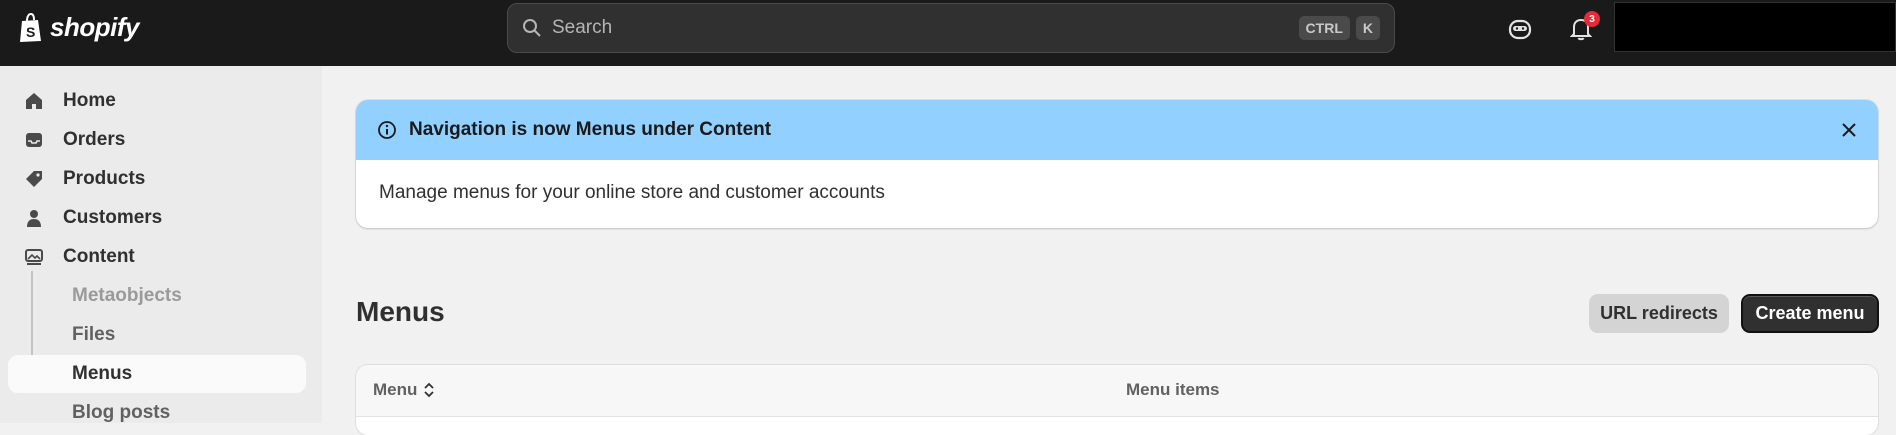  Describe the element at coordinates (113, 217) in the screenshot. I see `sidebar-item-label: Customers` at that location.